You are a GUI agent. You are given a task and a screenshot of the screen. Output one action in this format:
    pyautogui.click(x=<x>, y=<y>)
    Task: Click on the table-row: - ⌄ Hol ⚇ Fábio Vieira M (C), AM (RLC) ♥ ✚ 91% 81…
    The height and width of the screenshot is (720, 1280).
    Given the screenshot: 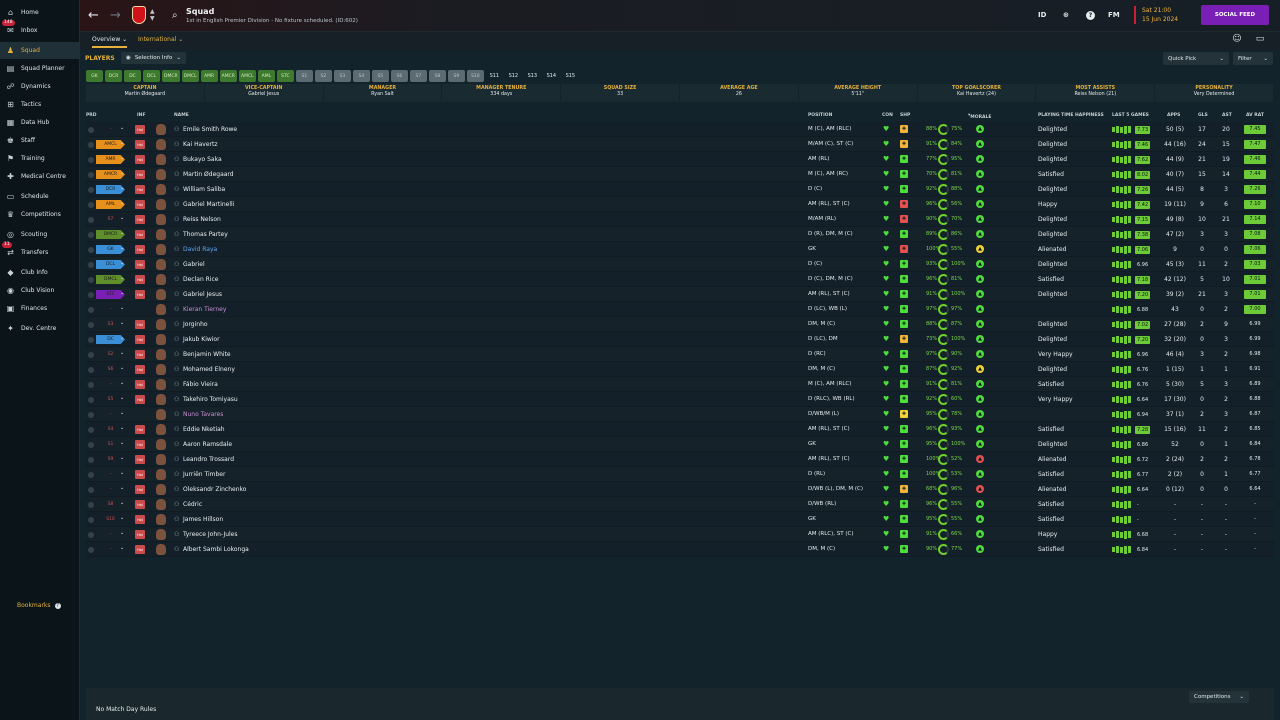 What is the action you would take?
    pyautogui.click(x=680, y=384)
    